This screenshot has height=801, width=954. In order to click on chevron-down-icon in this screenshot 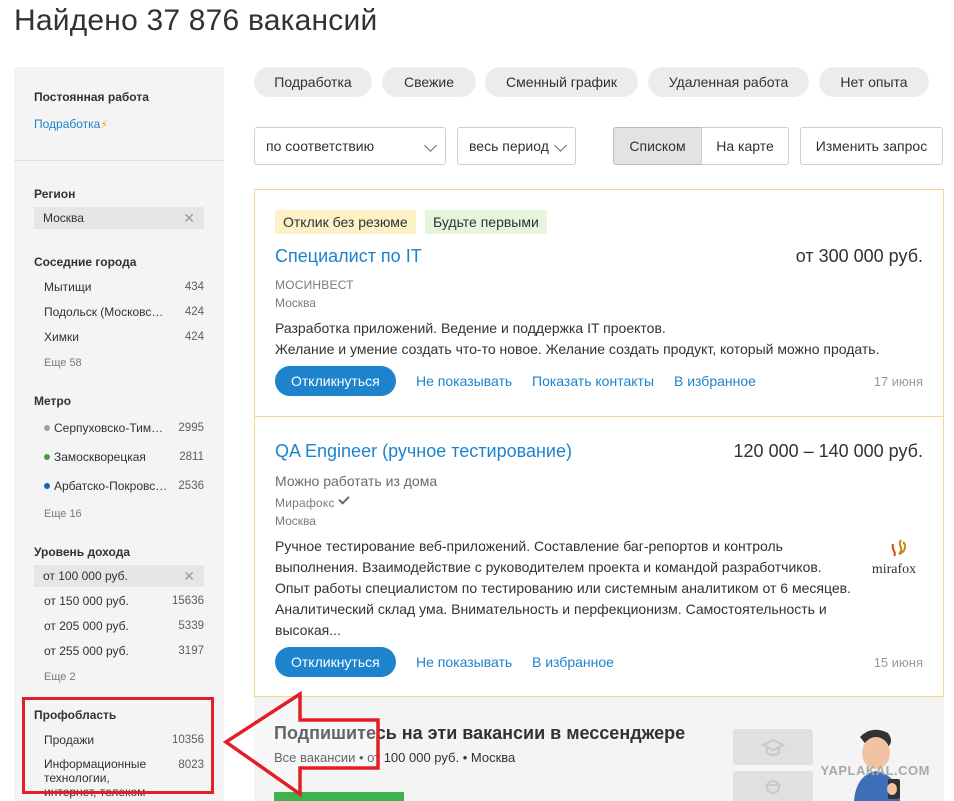, I will do `click(430, 145)`.